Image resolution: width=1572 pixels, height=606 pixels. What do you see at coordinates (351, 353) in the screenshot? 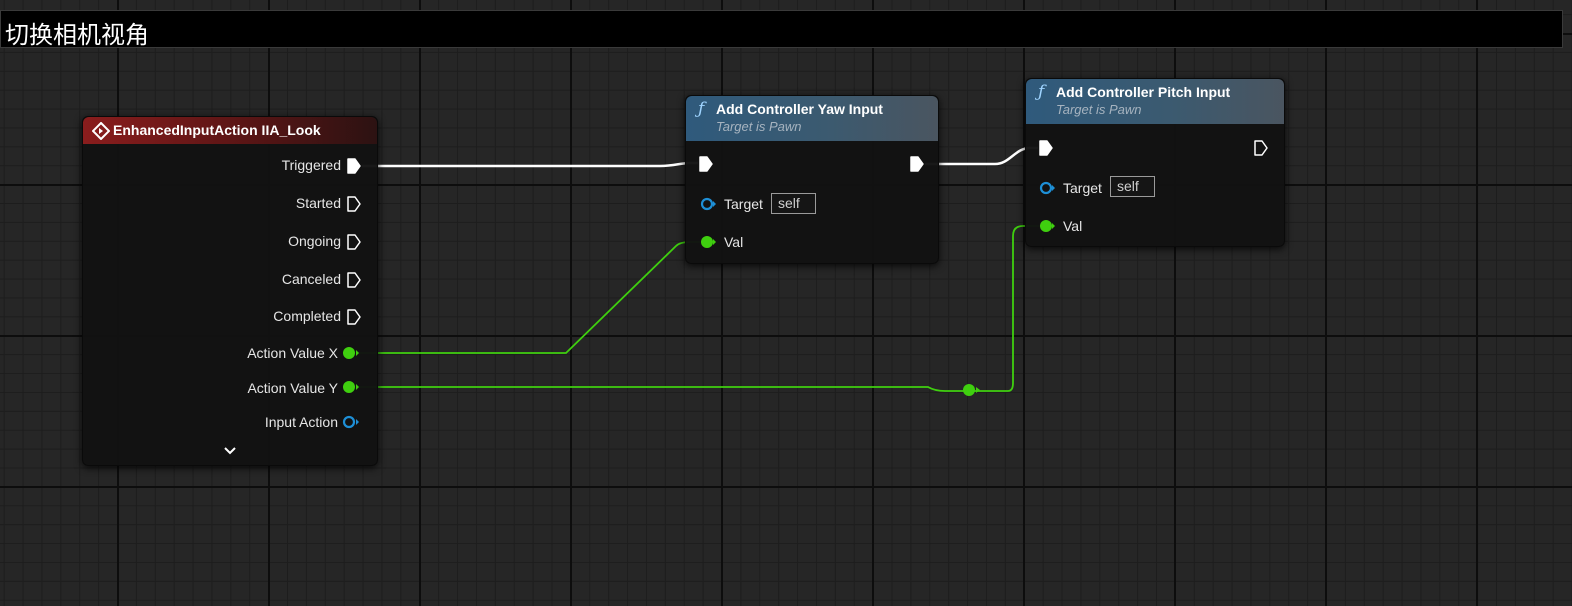
I see `float-pin-action-value-x` at bounding box center [351, 353].